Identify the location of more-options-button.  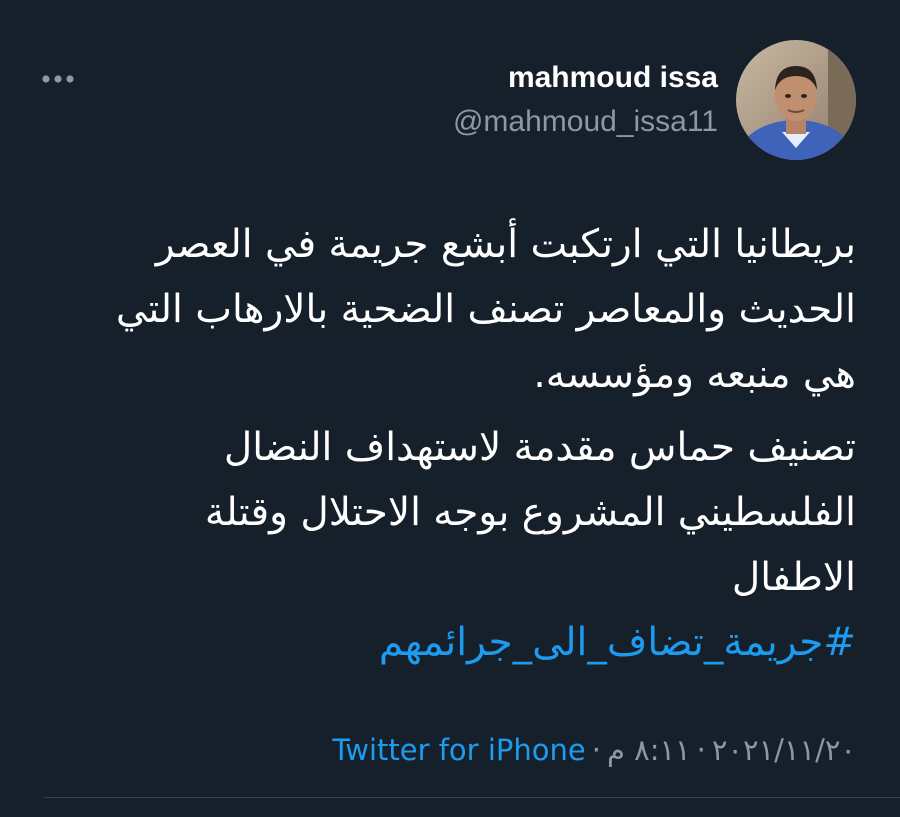
(58, 79).